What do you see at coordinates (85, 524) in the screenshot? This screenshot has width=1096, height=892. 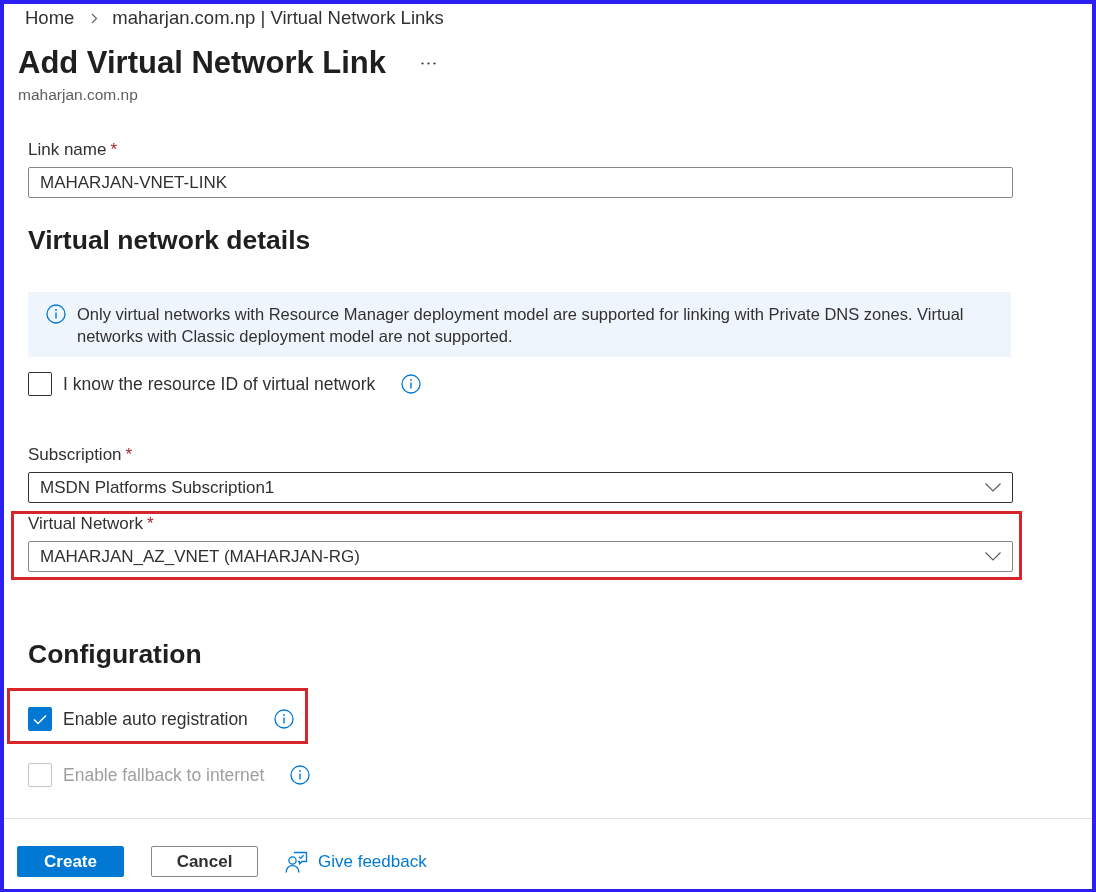 I see `field-label: Virtual Network` at bounding box center [85, 524].